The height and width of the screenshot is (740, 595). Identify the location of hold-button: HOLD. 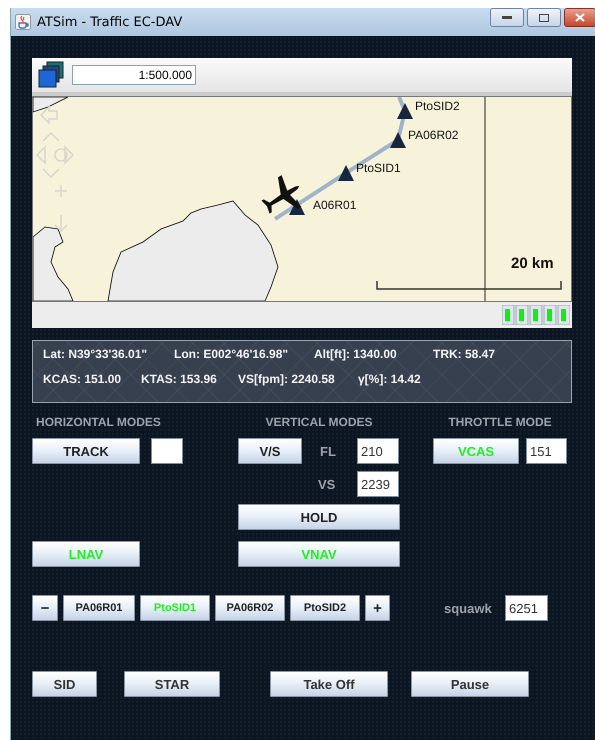
(319, 517).